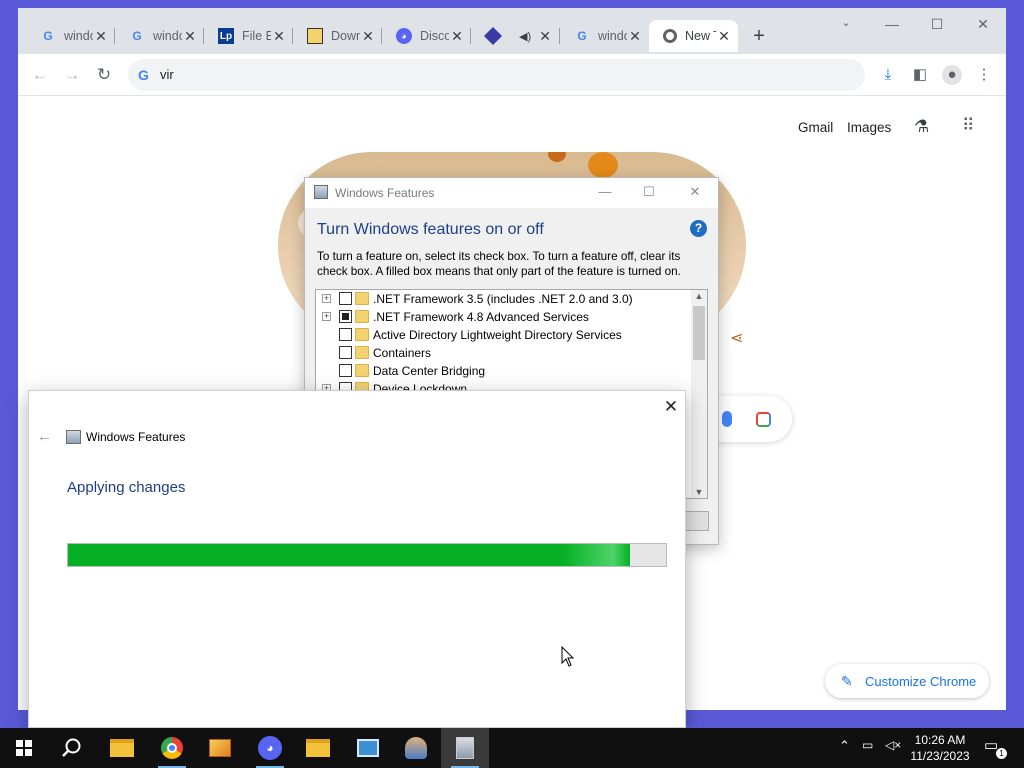 The width and height of the screenshot is (1024, 768). What do you see at coordinates (159, 36) in the screenshot?
I see `tab-windows-features-2: G windows features ✕` at bounding box center [159, 36].